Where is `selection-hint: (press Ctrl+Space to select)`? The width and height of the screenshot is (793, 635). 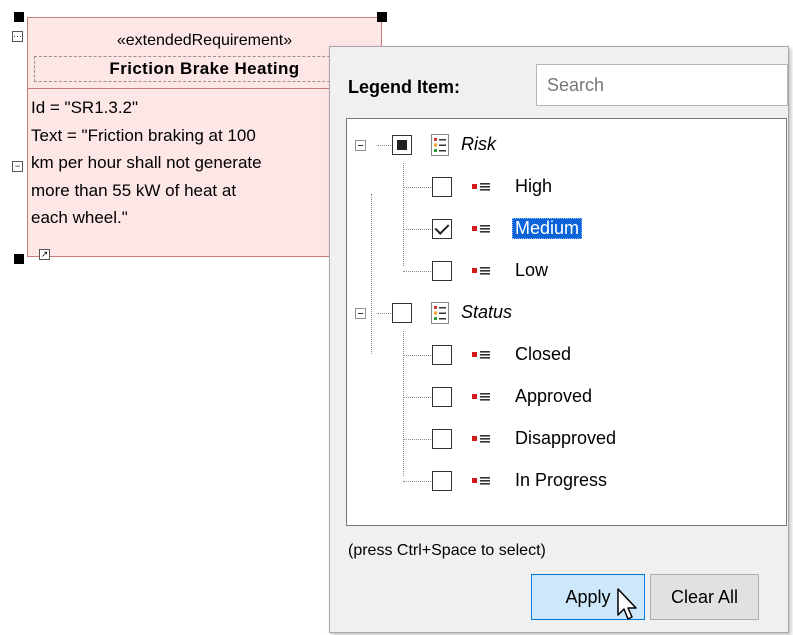
selection-hint: (press Ctrl+Space to select) is located at coordinates (447, 550).